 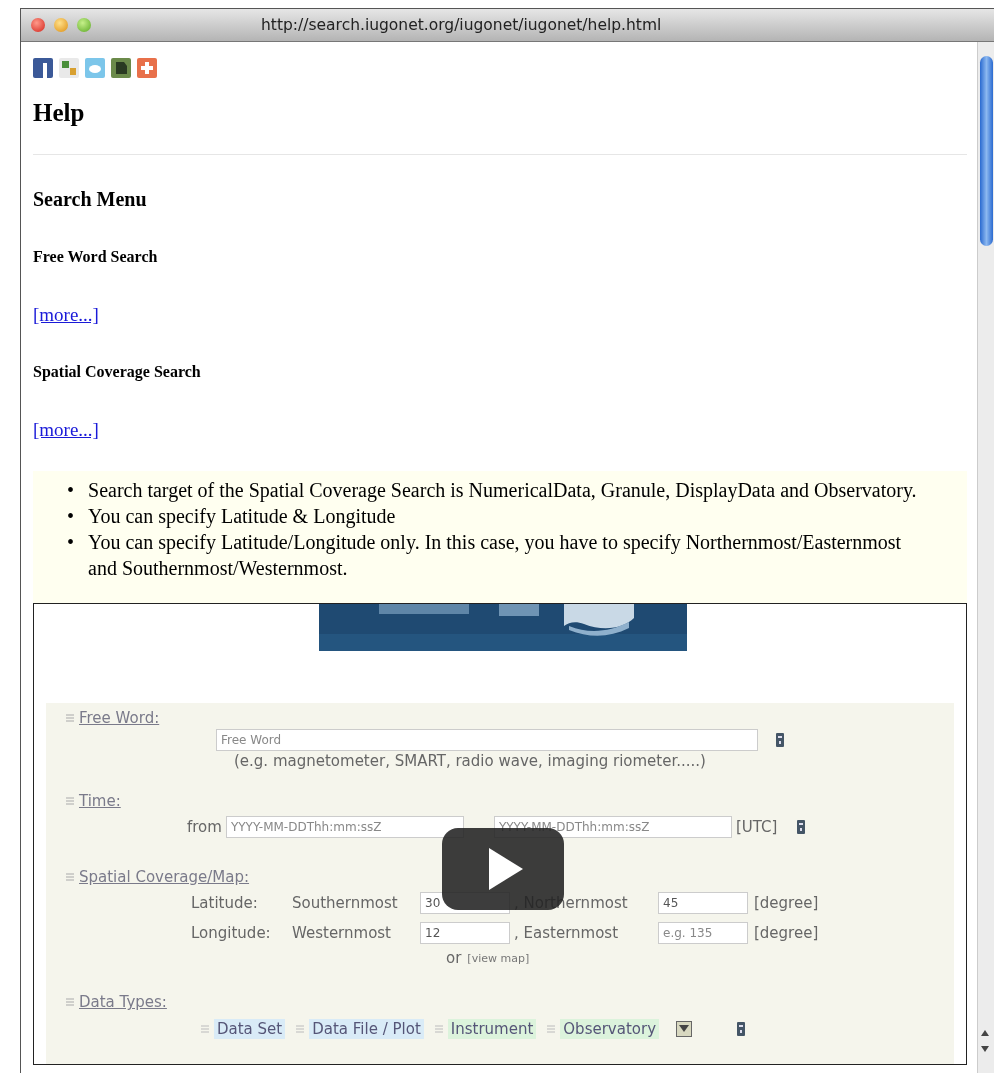 I want to click on subsection-heading: Free Word Search, so click(x=96, y=257).